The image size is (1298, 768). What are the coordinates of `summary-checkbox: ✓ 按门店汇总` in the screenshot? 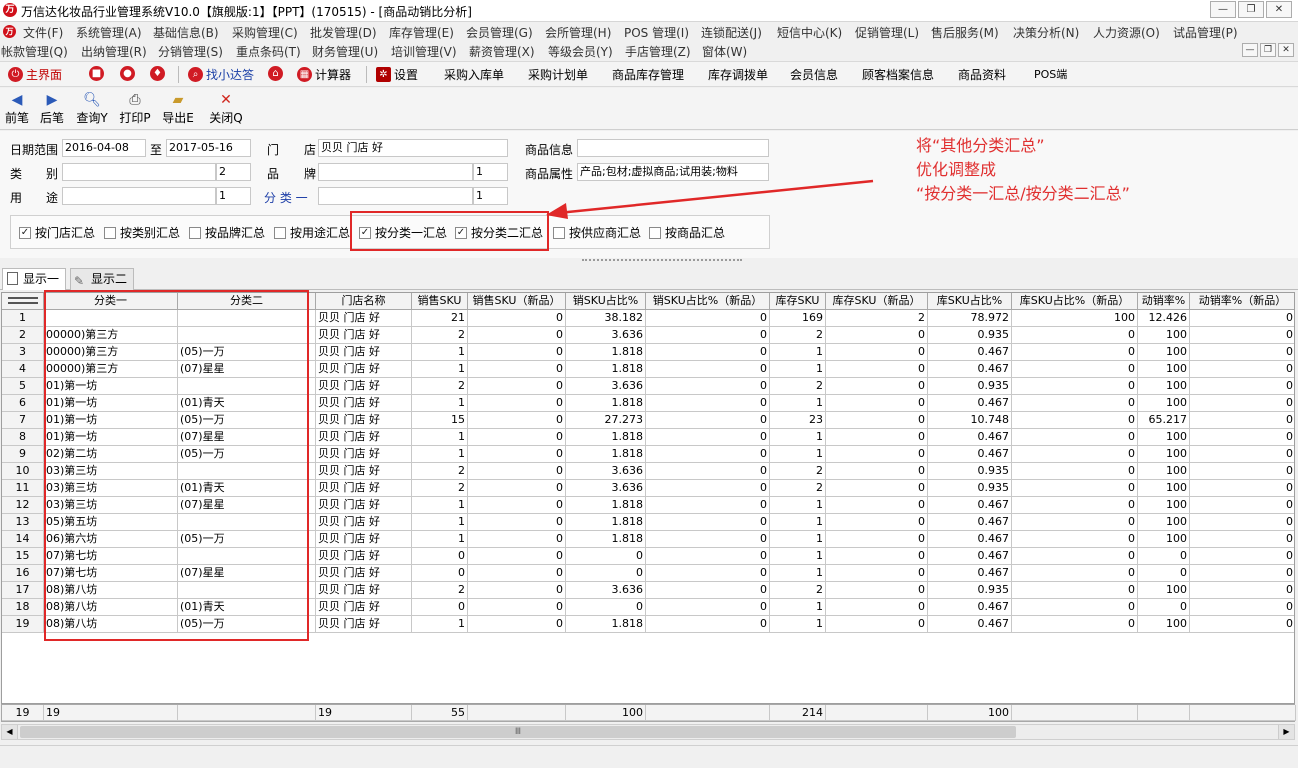 It's located at (57, 232).